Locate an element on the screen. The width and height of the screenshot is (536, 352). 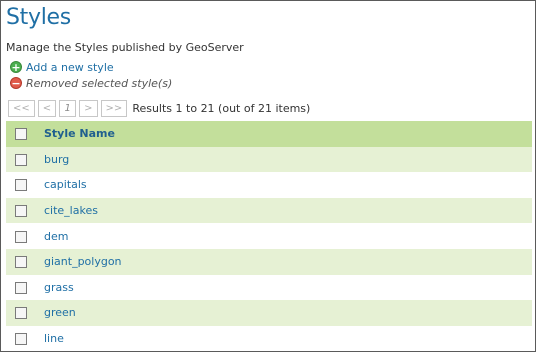
page-description: Manage the Styles published by GeoServer is located at coordinates (125, 47).